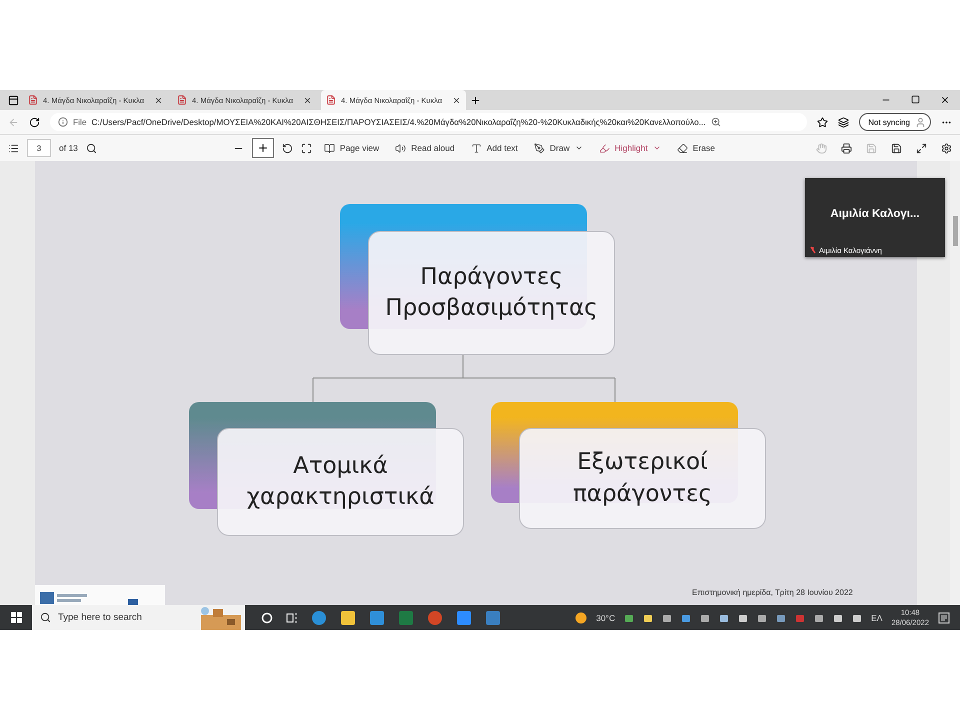 The image size is (960, 720). Describe the element at coordinates (846, 148) in the screenshot. I see `print-icon` at that location.